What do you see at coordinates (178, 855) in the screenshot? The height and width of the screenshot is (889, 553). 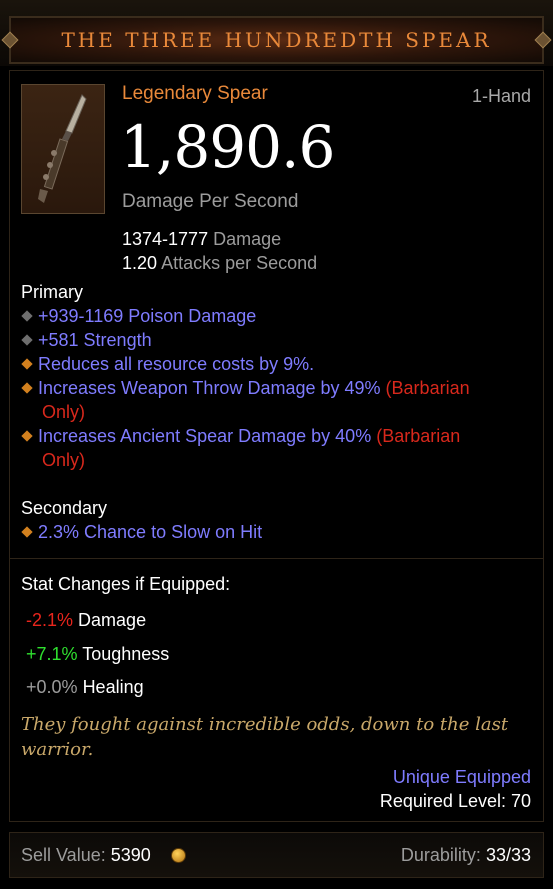 I see `gold-coin-icon` at bounding box center [178, 855].